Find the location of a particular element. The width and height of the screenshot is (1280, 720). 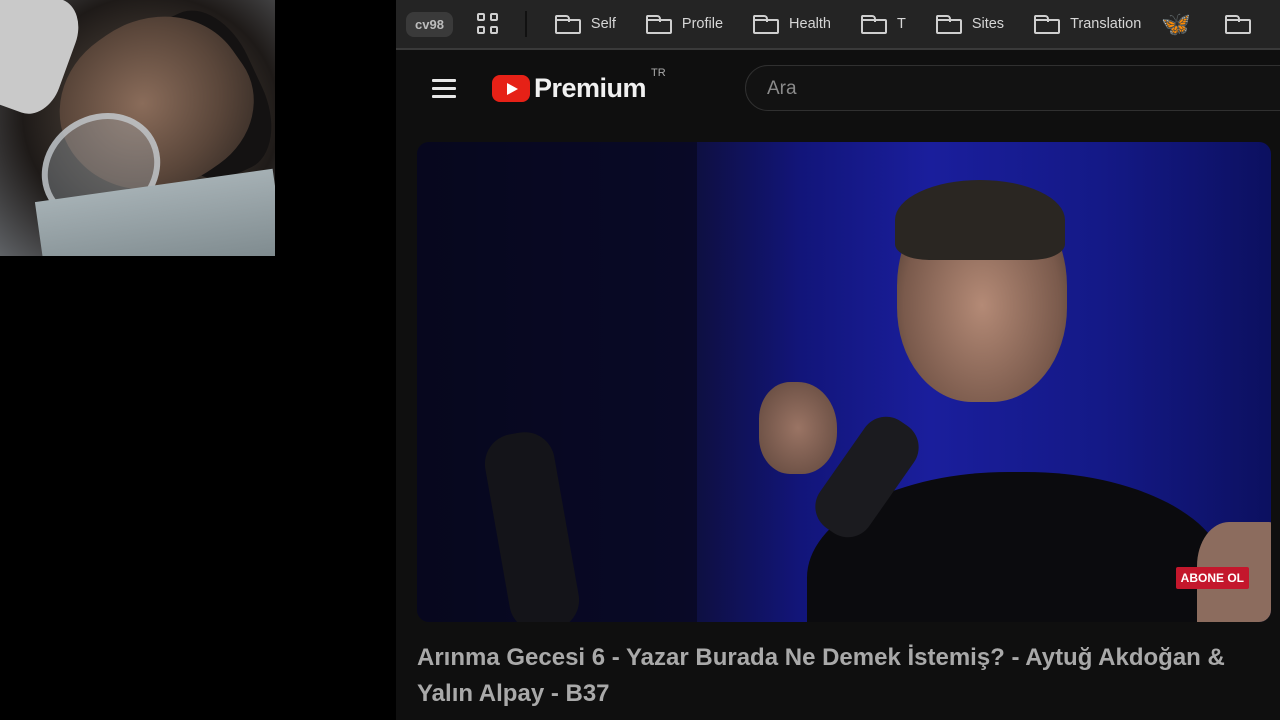

youtube-header: Premium TR is located at coordinates (838, 90).